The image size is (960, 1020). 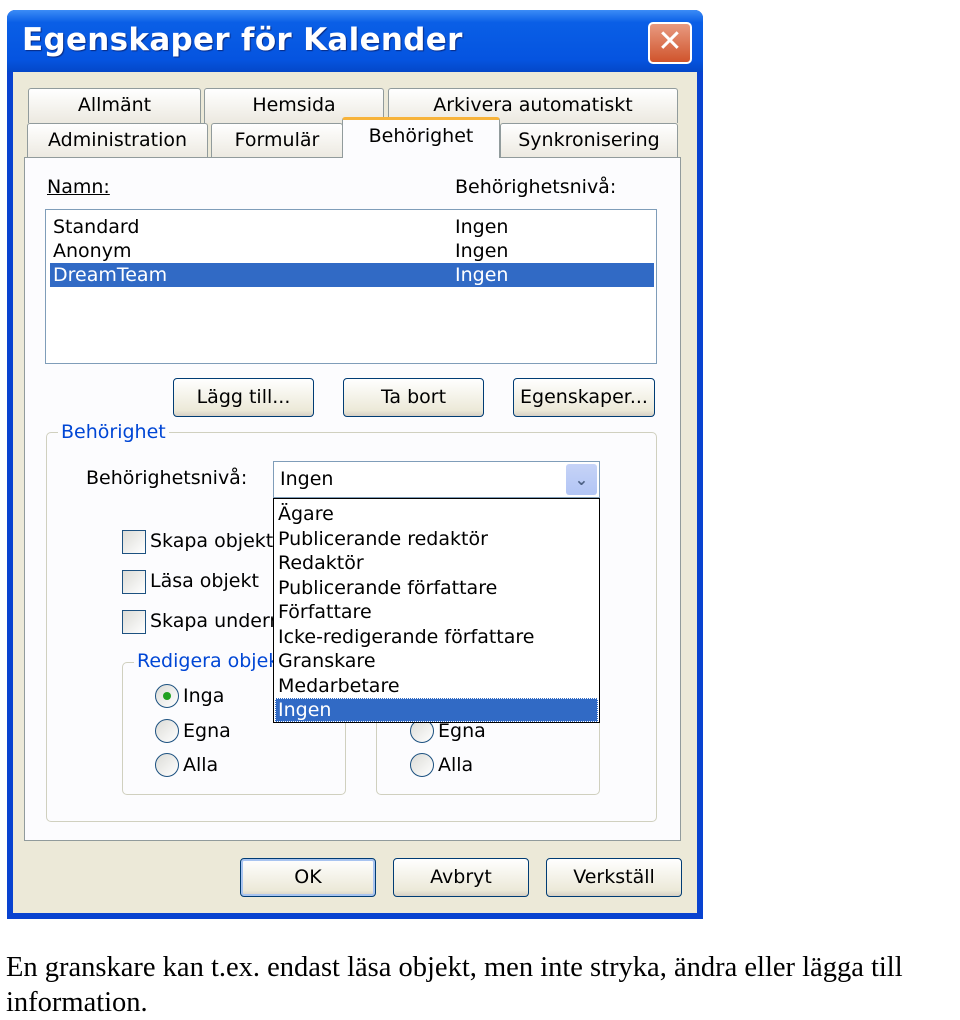 What do you see at coordinates (167, 731) in the screenshot?
I see `edit-own-radio` at bounding box center [167, 731].